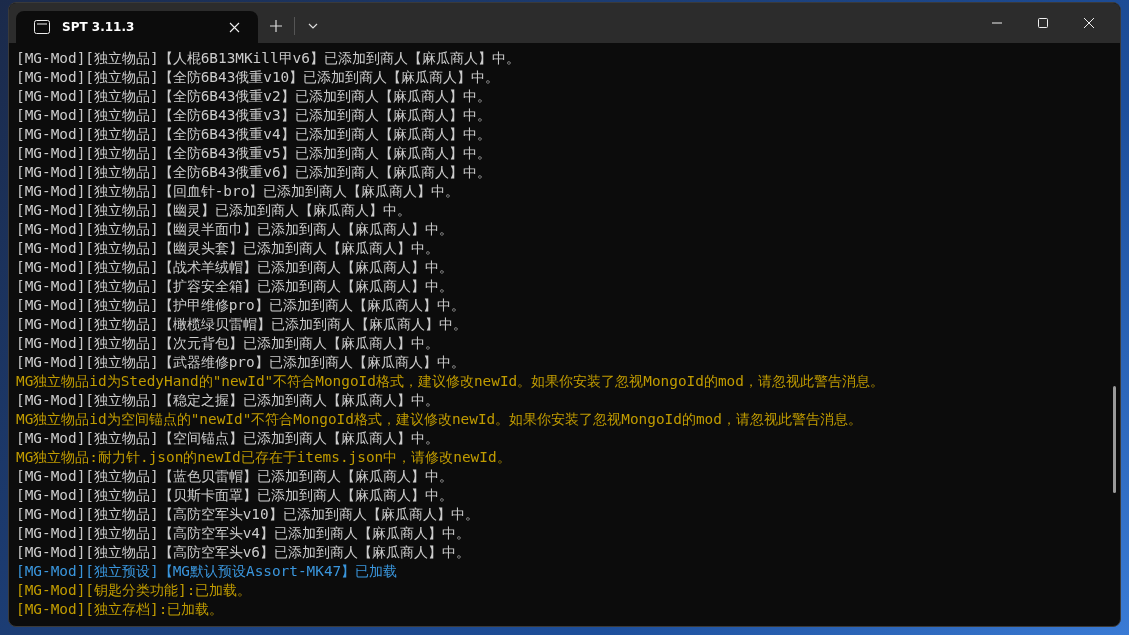 Image resolution: width=1129 pixels, height=635 pixels. What do you see at coordinates (234, 229) in the screenshot?
I see `console-line: [MG-Mod][独立物品]【幽灵半面巾】已添加到商人【麻瓜商人】中。` at bounding box center [234, 229].